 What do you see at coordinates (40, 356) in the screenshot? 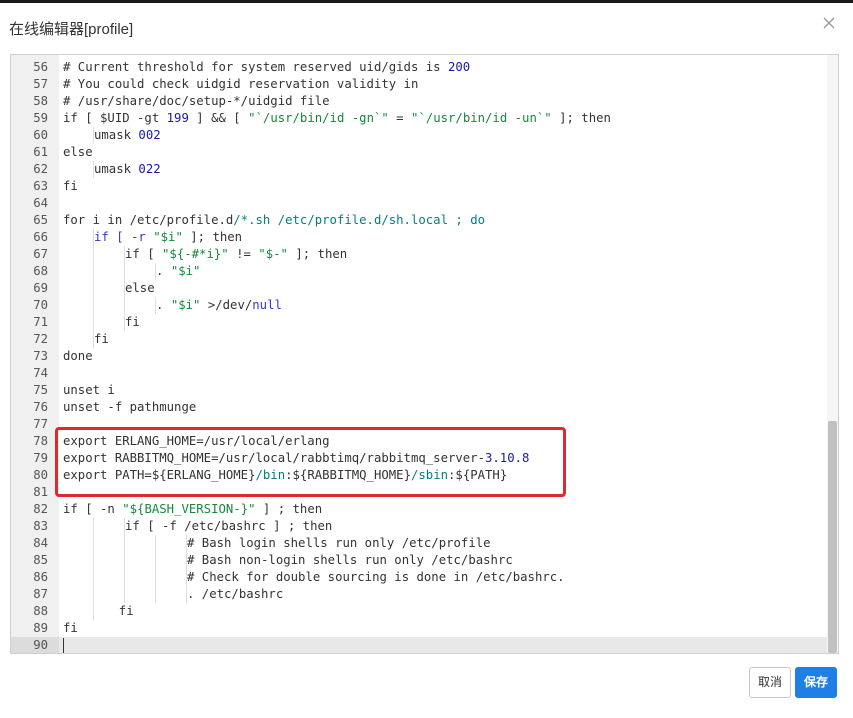
I see `line-number: 73` at bounding box center [40, 356].